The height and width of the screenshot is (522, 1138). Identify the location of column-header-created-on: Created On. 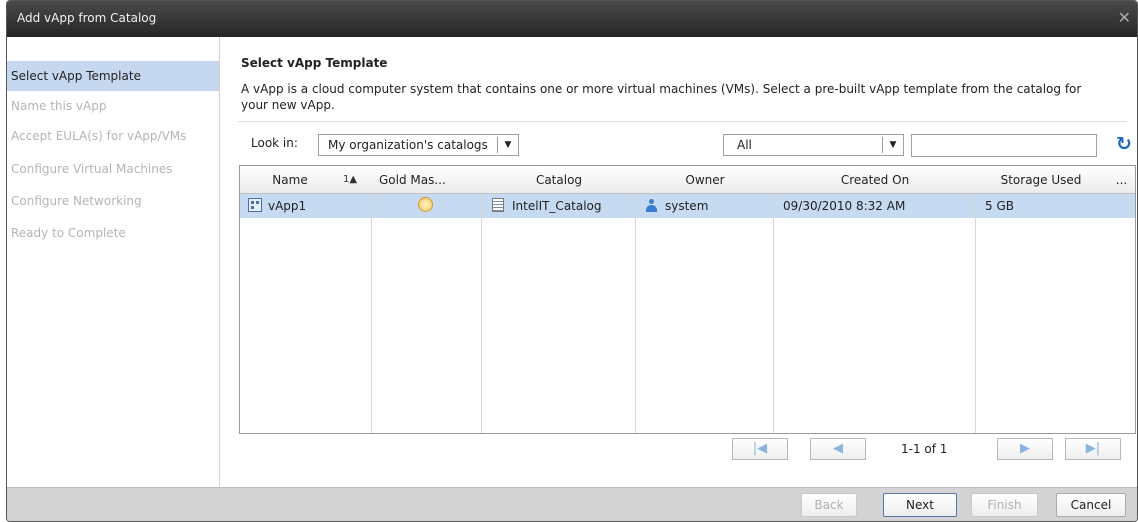
(875, 180).